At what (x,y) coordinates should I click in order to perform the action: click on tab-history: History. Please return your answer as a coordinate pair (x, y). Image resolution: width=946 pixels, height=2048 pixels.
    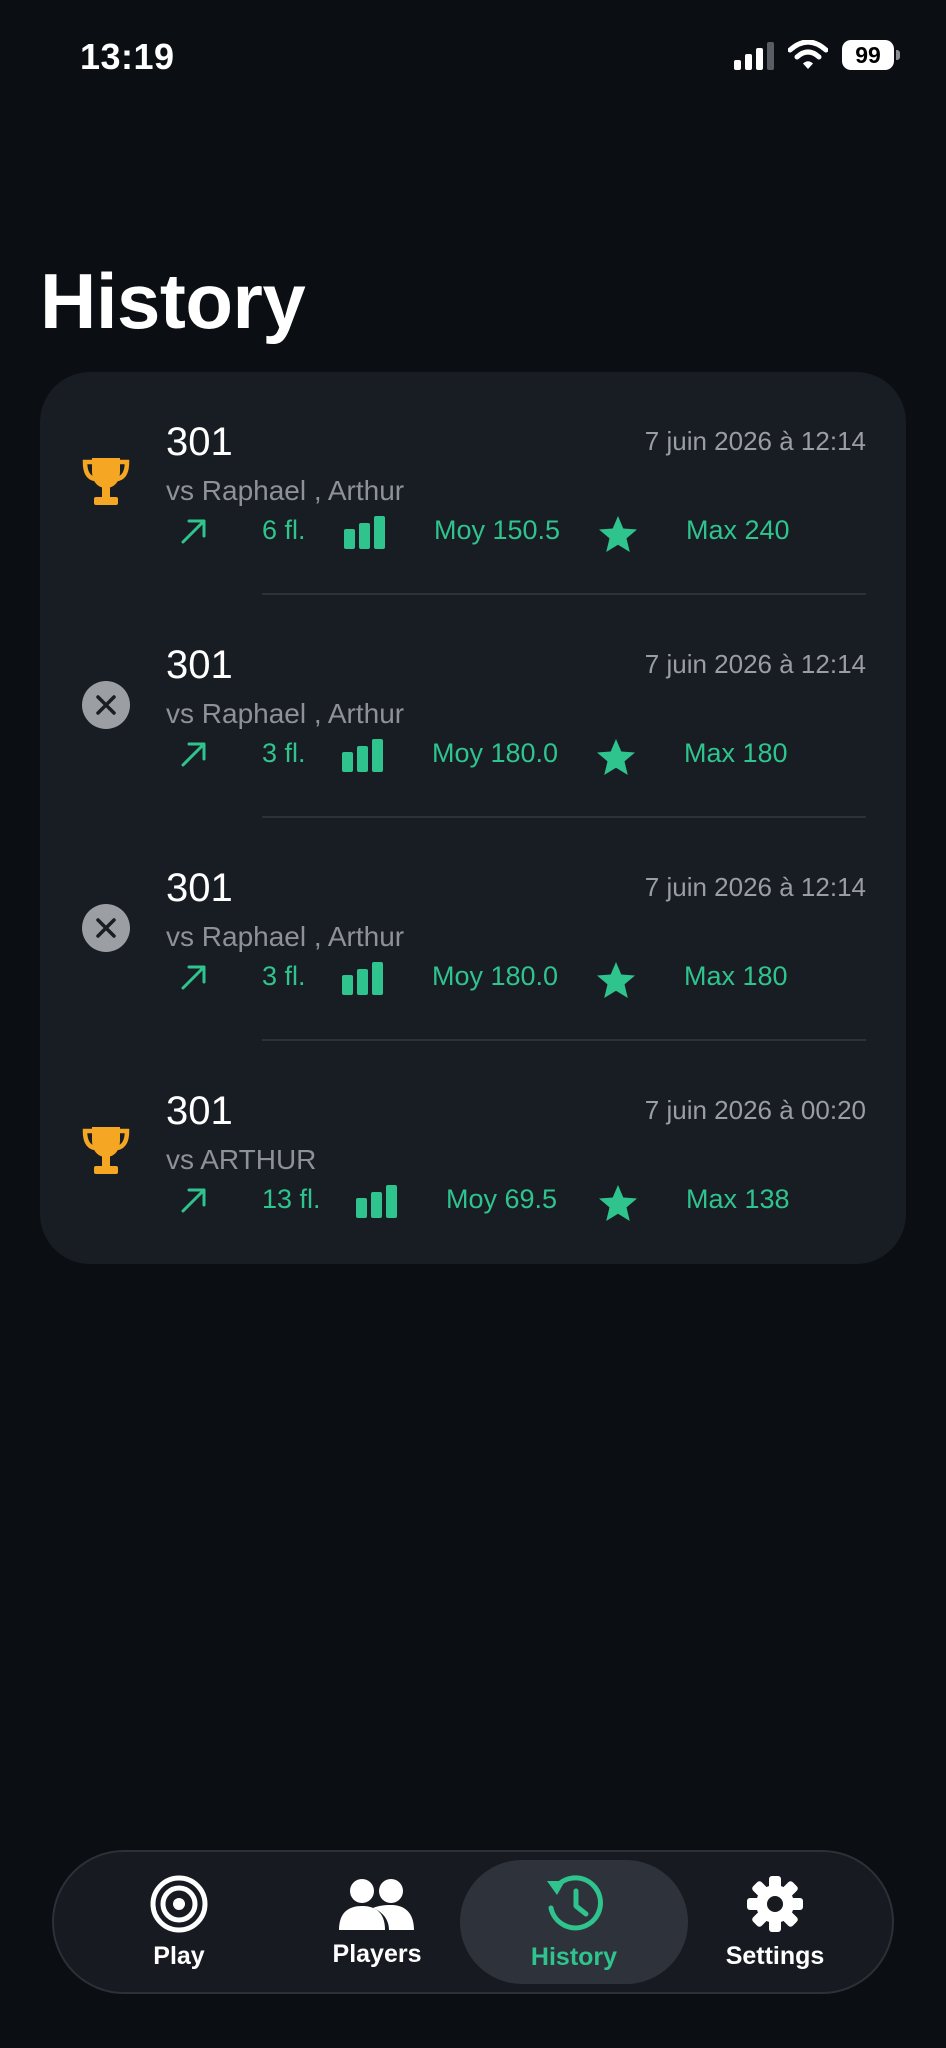
    Looking at the image, I should click on (574, 1922).